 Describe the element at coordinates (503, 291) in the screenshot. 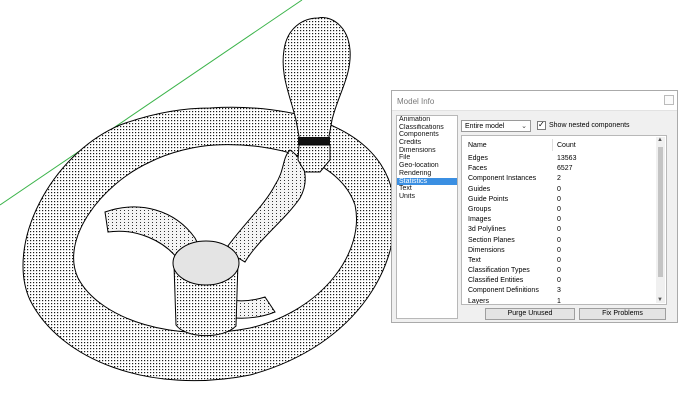

I see `stat-name: Component Definitions` at that location.